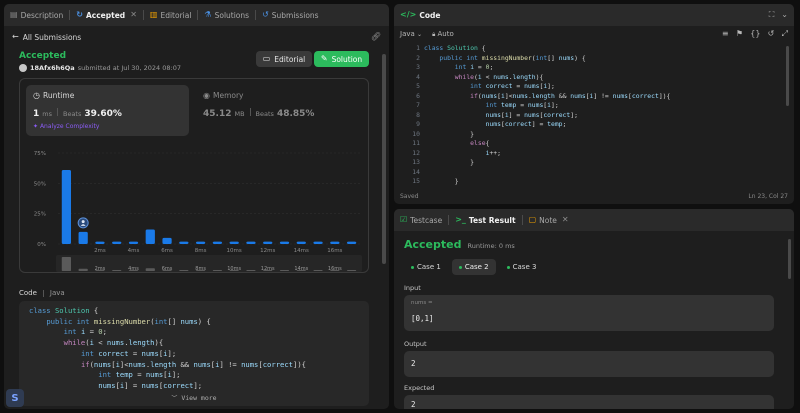 The width and height of the screenshot is (800, 413). Describe the element at coordinates (755, 33) in the screenshot. I see `braces-icon: {}` at that location.